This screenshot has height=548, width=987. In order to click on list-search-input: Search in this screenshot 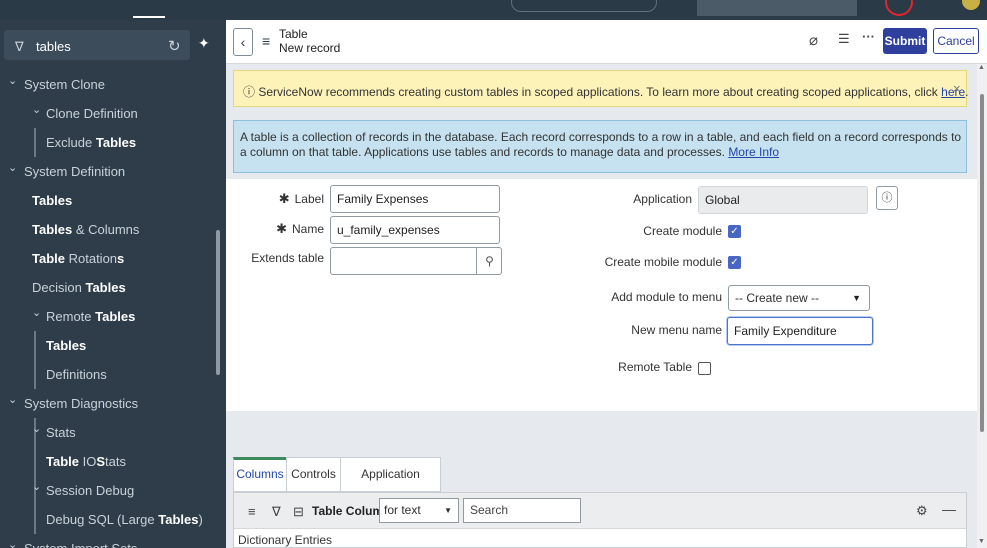, I will do `click(522, 510)`.